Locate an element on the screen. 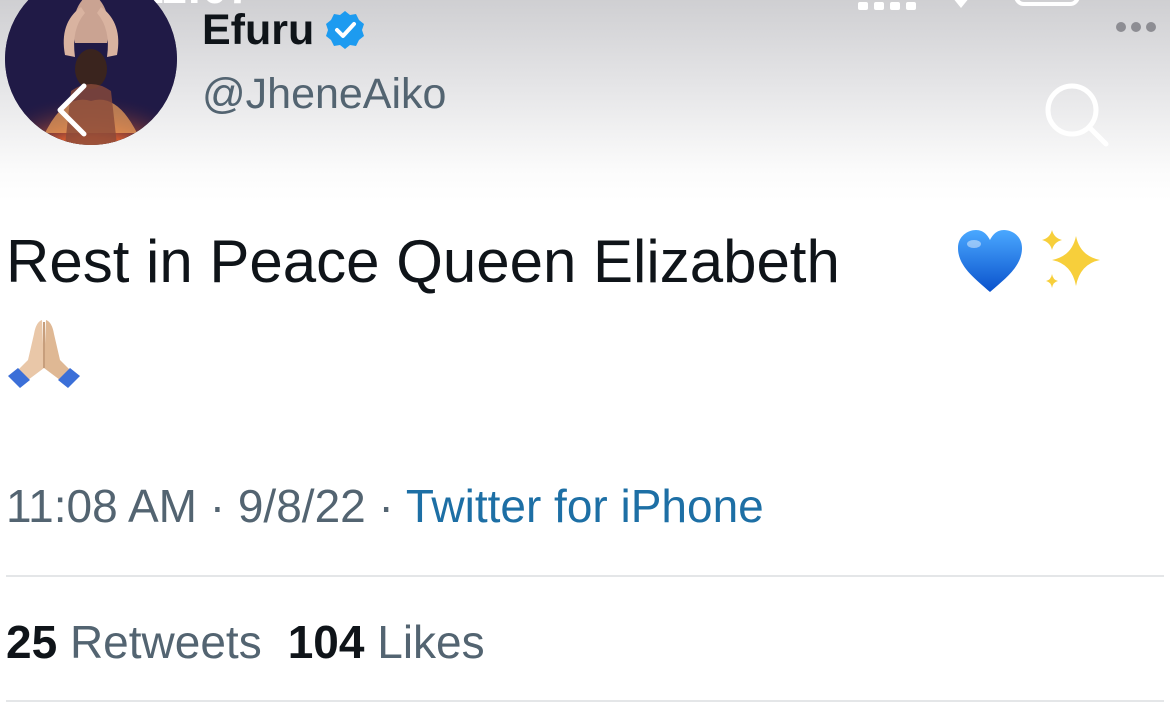 This screenshot has width=1170, height=705. likes-count: 104 is located at coordinates (326, 642).